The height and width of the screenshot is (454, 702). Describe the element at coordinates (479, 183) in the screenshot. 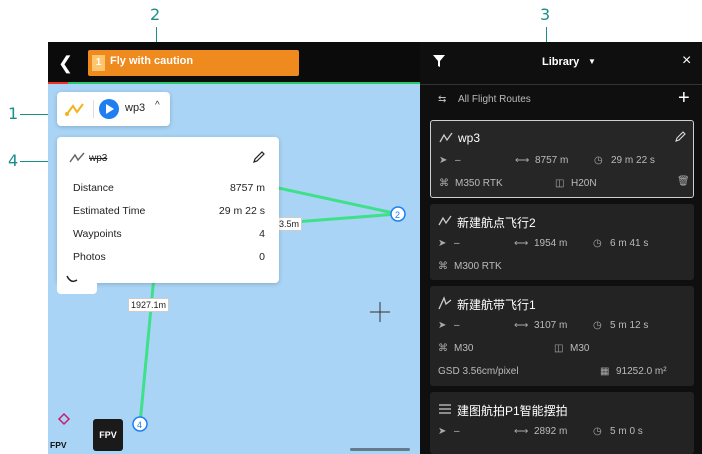

I see `route-drone: M350 RTK` at that location.